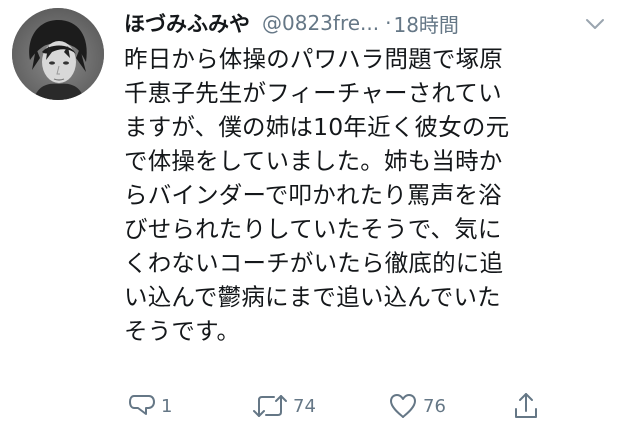  I want to click on timestamp: 18時間, so click(425, 23).